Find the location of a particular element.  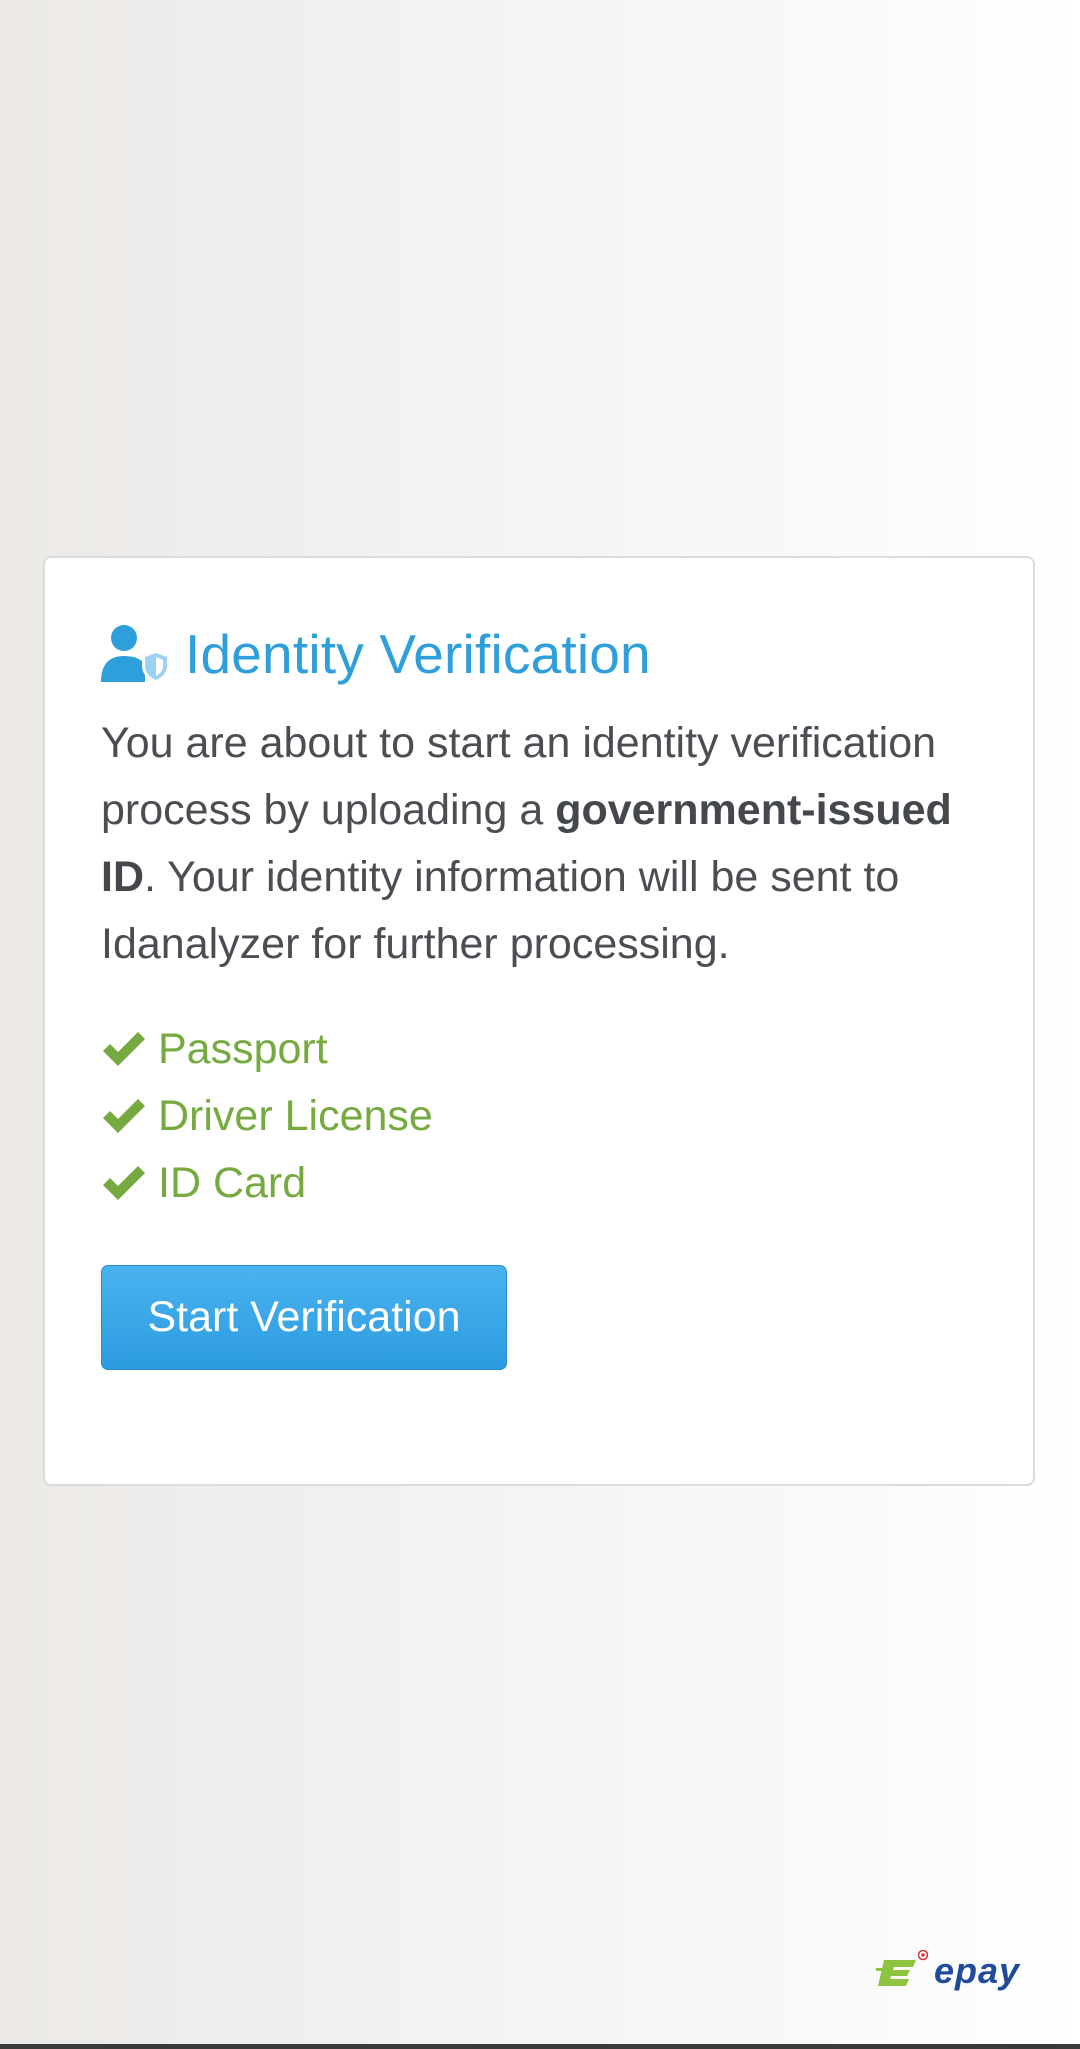

epay-logo-icon is located at coordinates (902, 1971).